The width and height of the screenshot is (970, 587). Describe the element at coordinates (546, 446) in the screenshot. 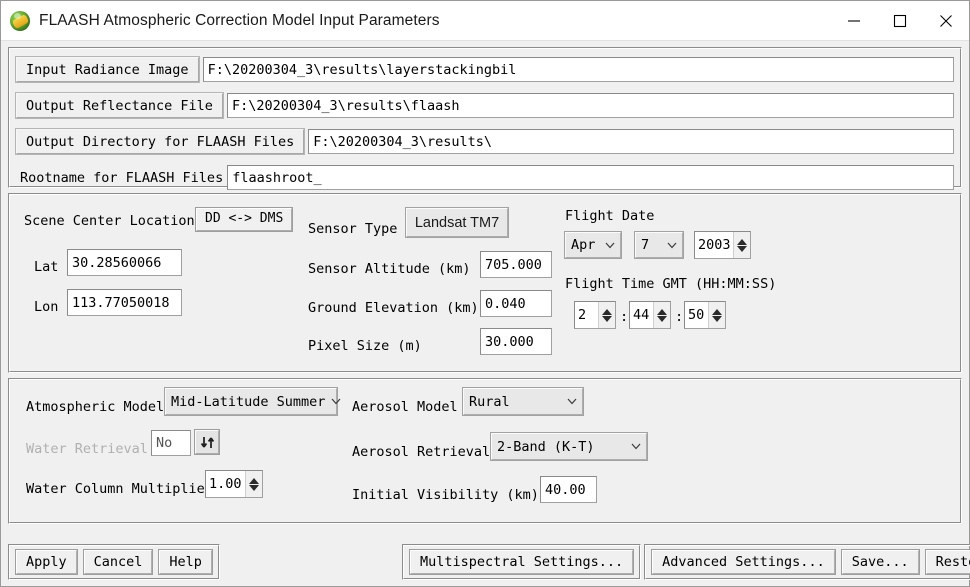

I see `aerosol-retrieval-value: 2-Band (K-T)` at that location.